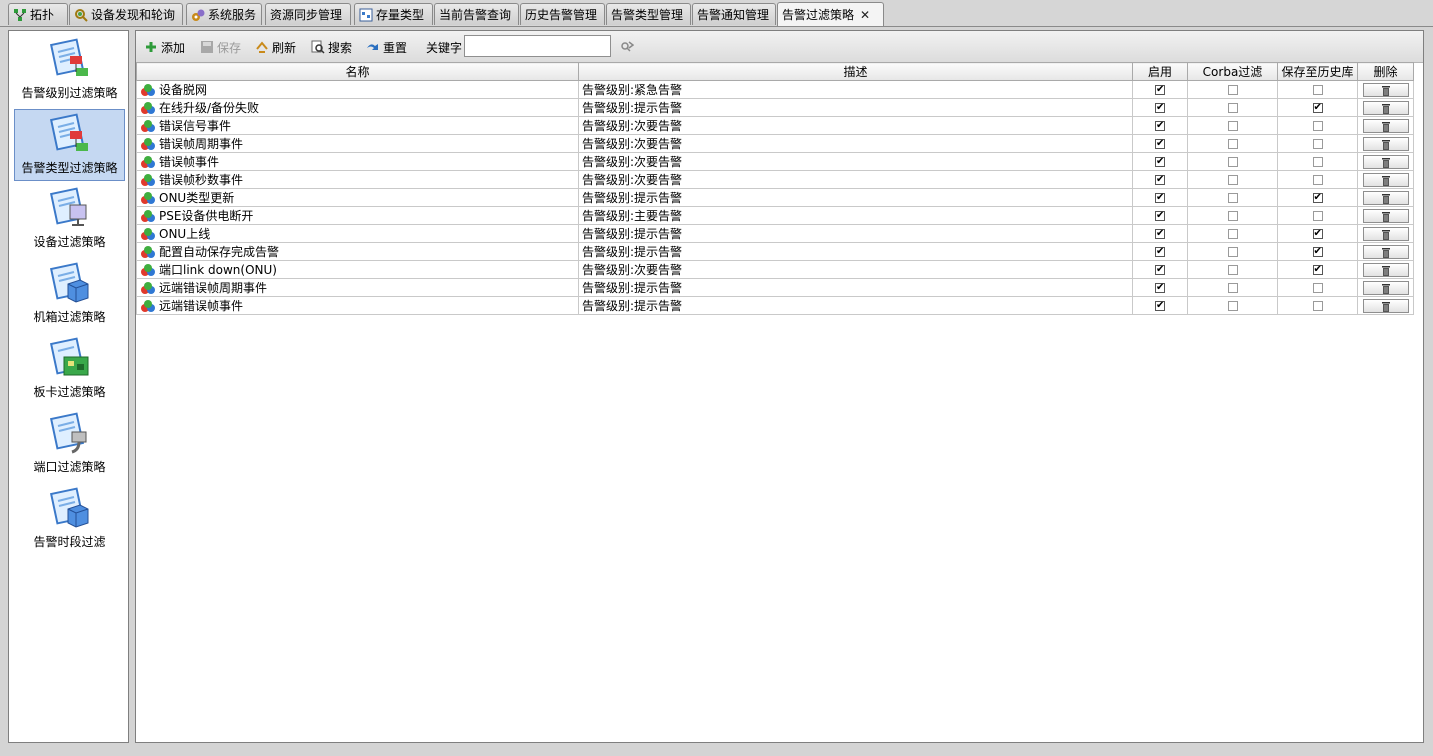  Describe the element at coordinates (775, 179) in the screenshot. I see `table-row: 错误帧秒数事件 告警级别:次要告警 ✔` at that location.